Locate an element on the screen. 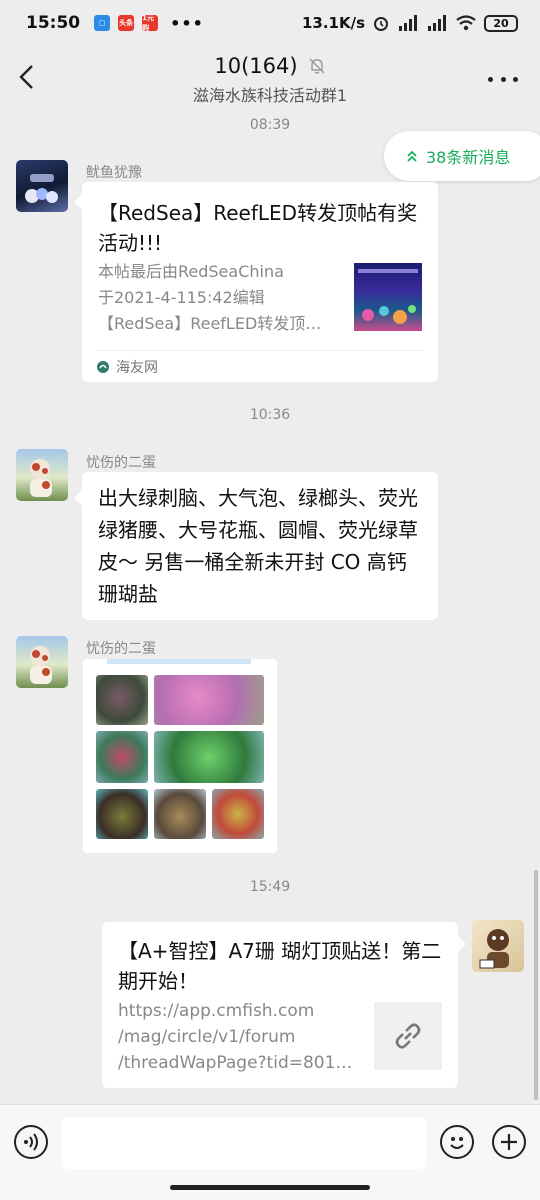  chat-header: 10(164) 滋海水族科技活动群1 is located at coordinates (270, 79).